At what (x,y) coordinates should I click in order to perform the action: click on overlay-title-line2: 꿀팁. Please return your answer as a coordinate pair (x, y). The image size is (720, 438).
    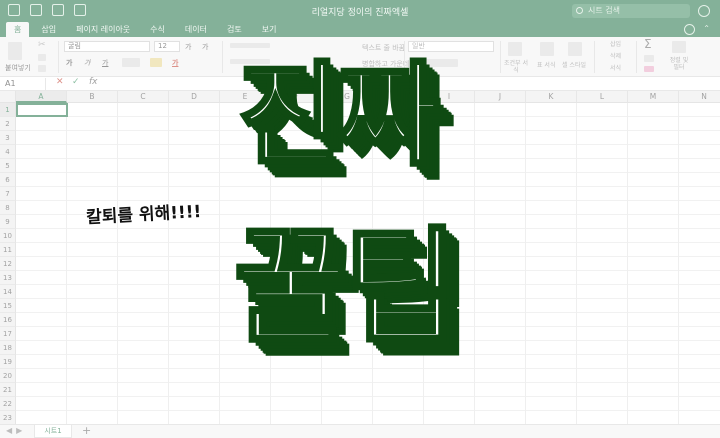
    Looking at the image, I should click on (346, 288).